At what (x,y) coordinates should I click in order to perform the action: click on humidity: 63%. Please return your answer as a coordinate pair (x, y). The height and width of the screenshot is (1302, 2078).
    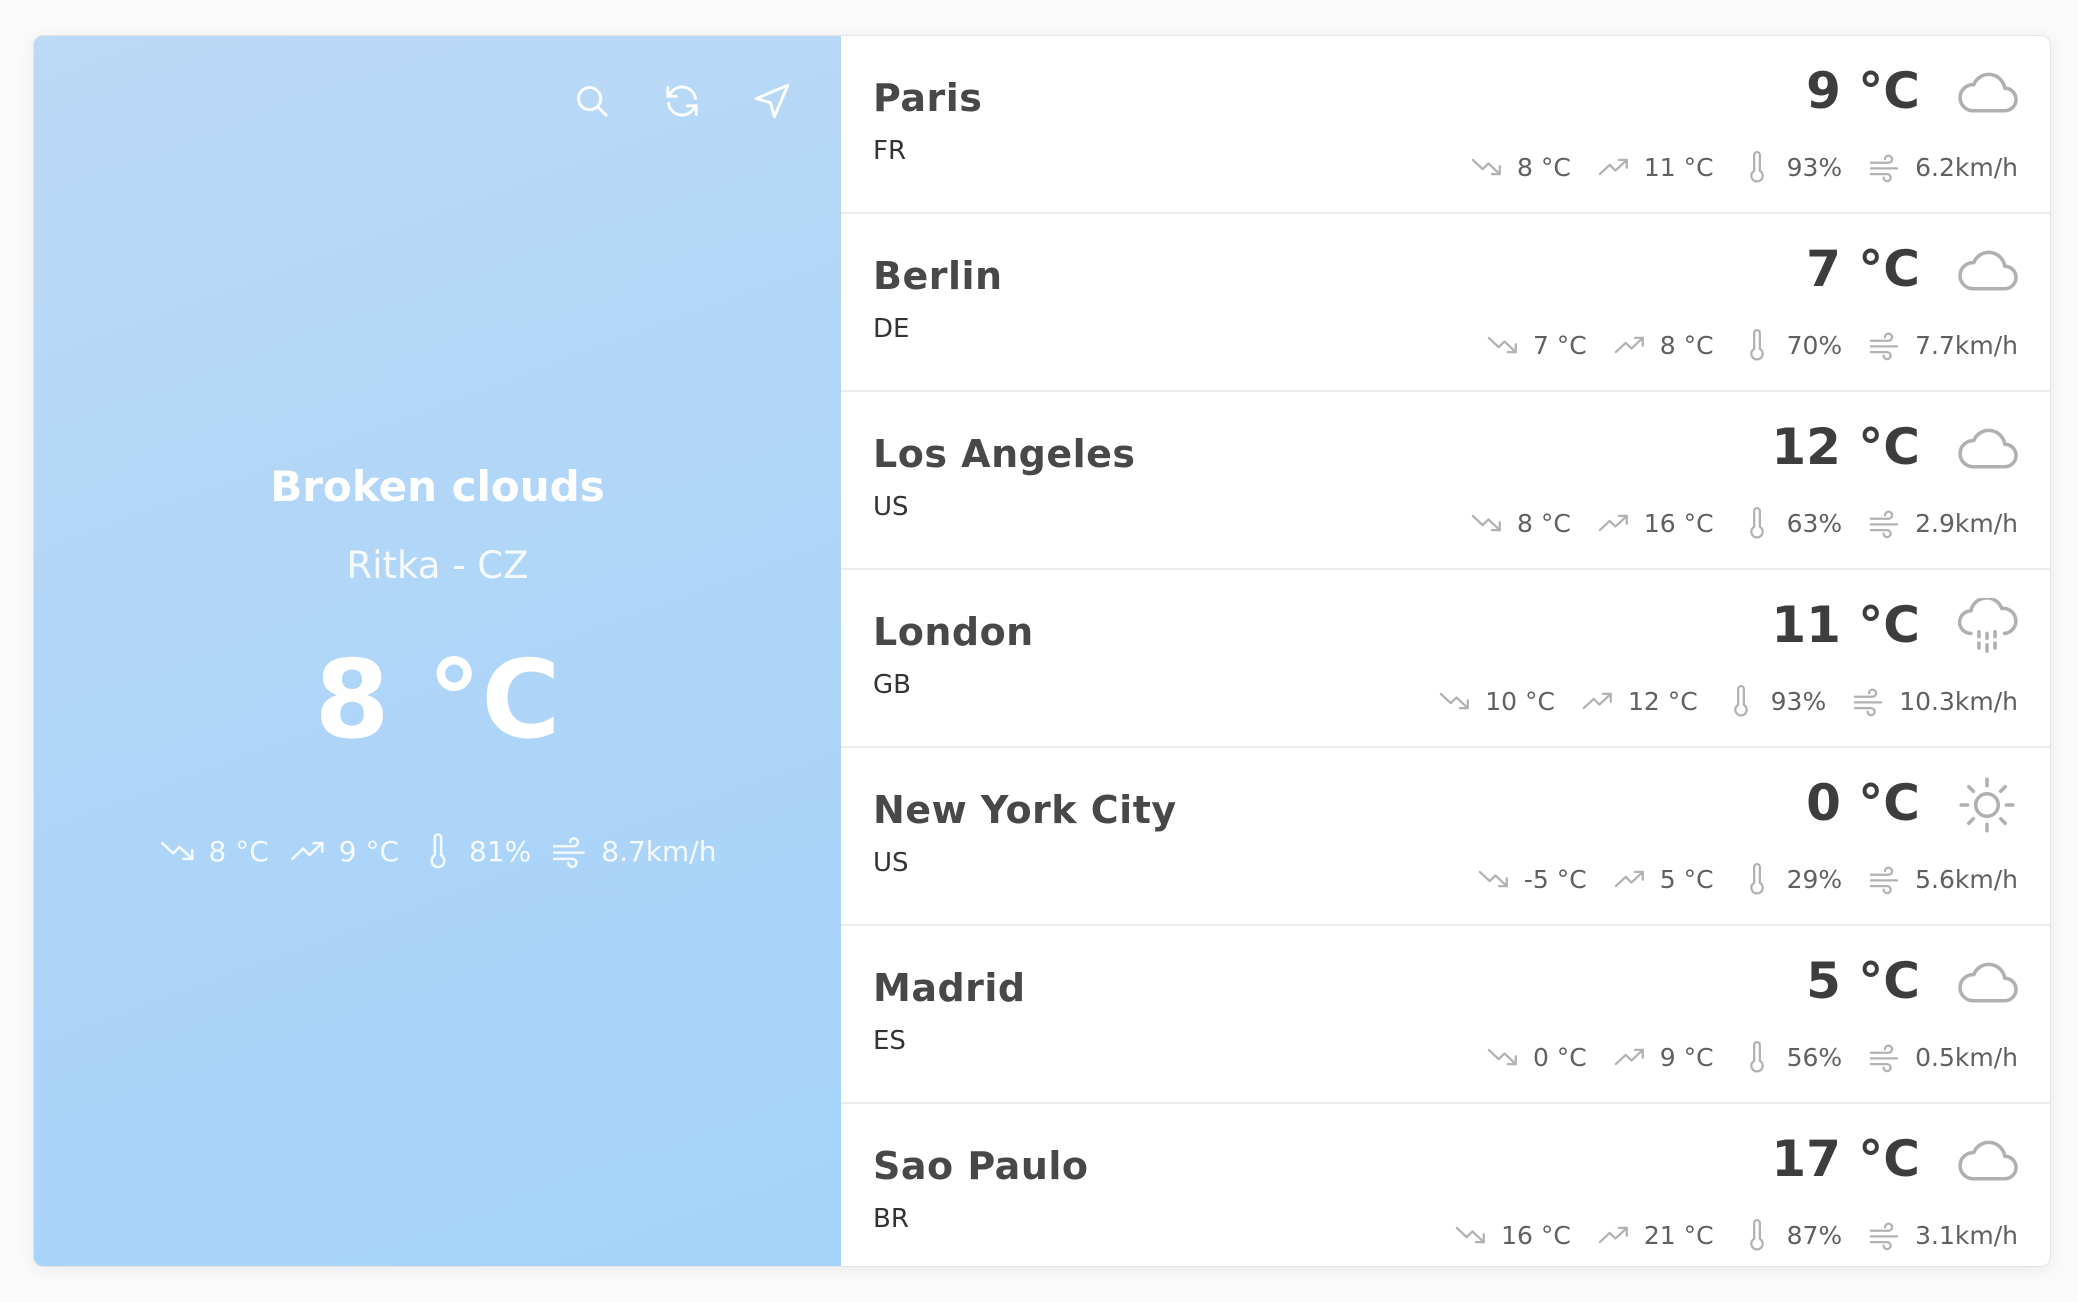
    Looking at the image, I should click on (1814, 523).